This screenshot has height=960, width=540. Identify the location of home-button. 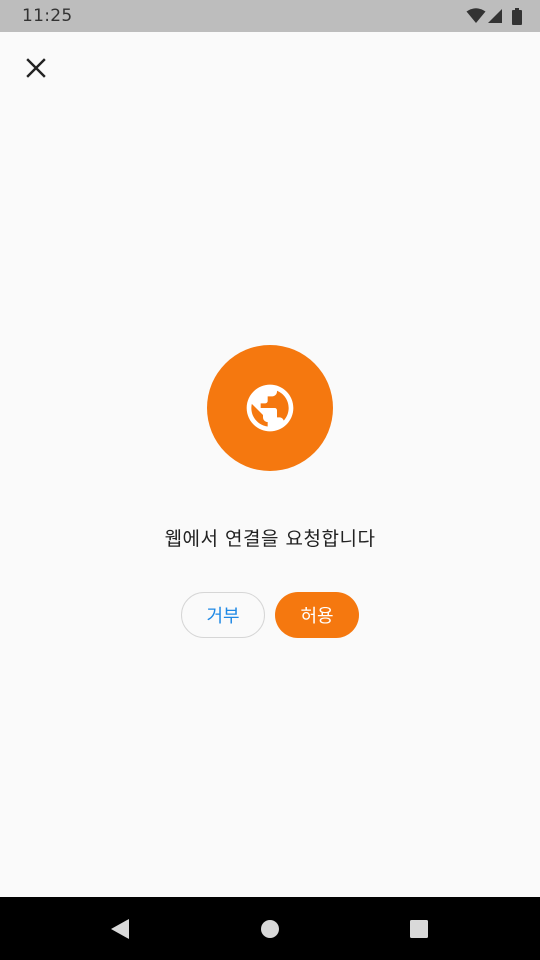
(270, 928).